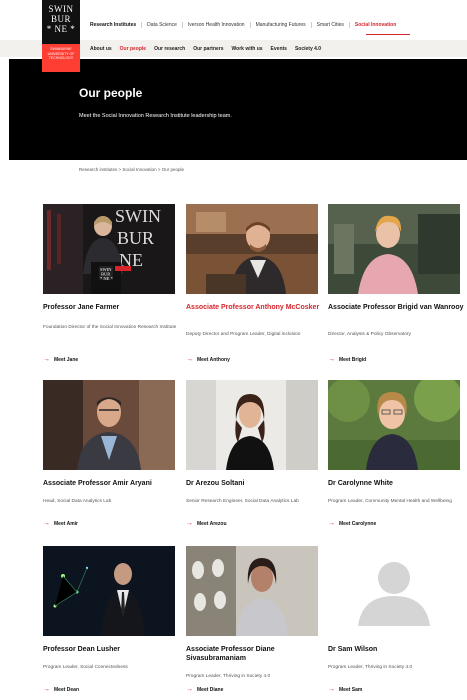 This screenshot has width=467, height=700. I want to click on meet-link-label: Meet Amir, so click(66, 523).